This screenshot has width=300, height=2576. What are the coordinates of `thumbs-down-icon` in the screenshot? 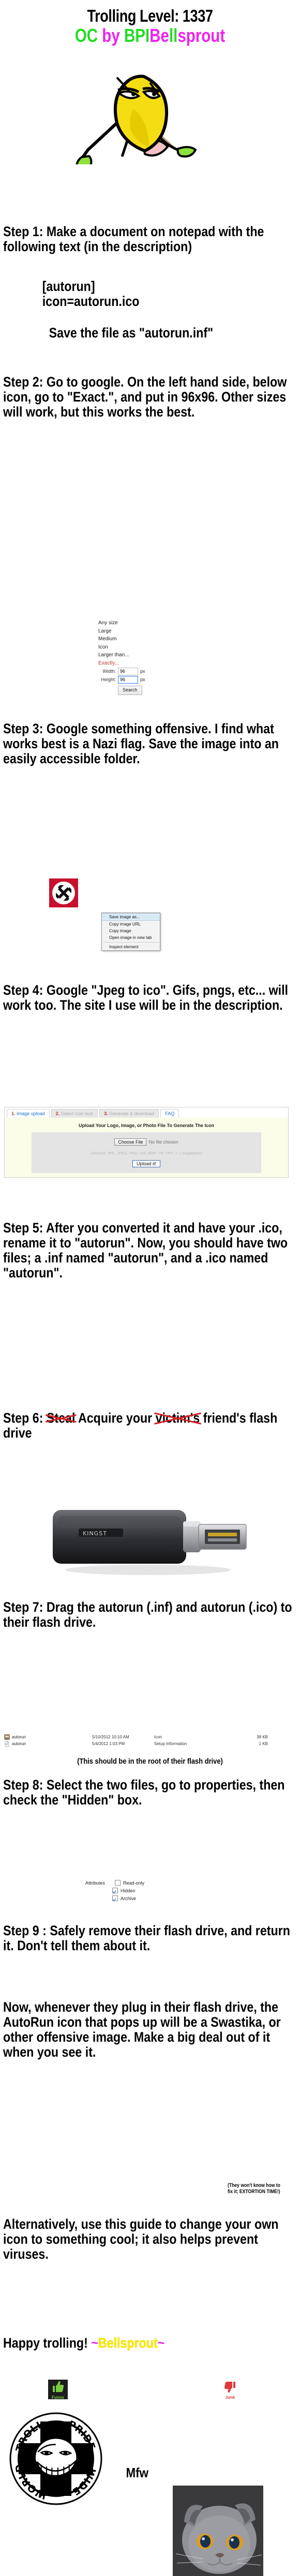 It's located at (229, 2387).